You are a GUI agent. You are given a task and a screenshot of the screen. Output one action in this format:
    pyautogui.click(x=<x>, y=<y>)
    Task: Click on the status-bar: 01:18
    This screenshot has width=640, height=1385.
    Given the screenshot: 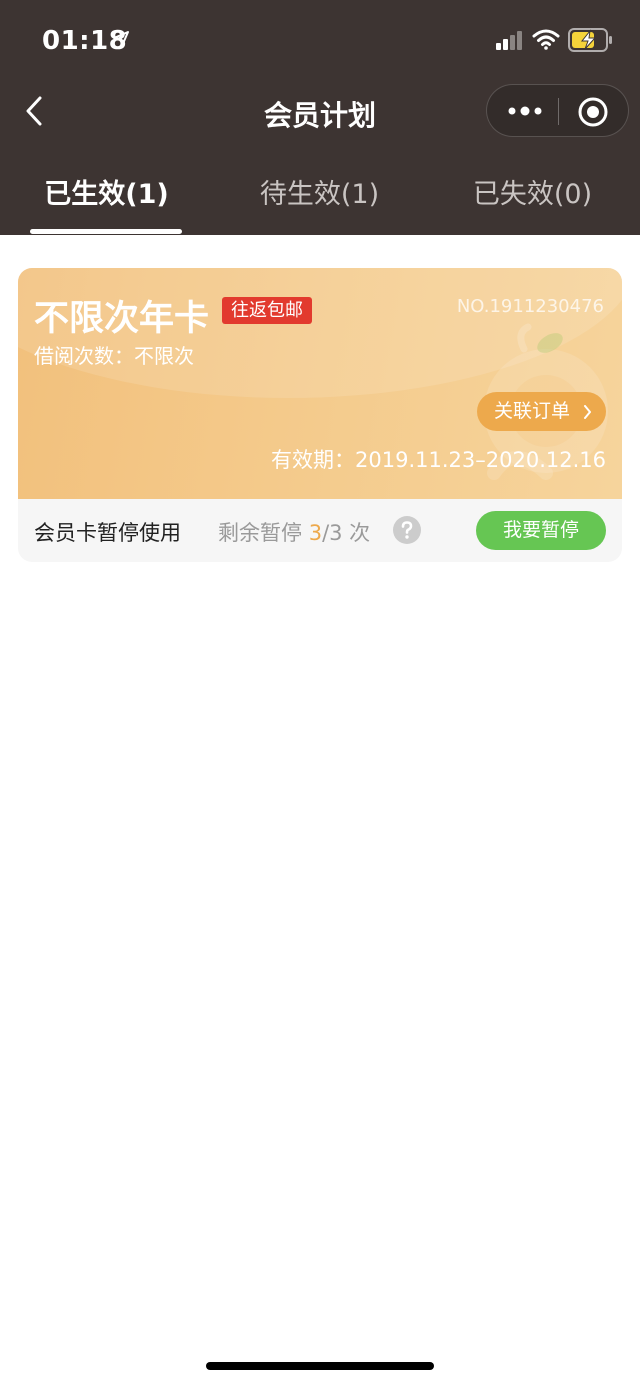 What is the action you would take?
    pyautogui.click(x=320, y=40)
    